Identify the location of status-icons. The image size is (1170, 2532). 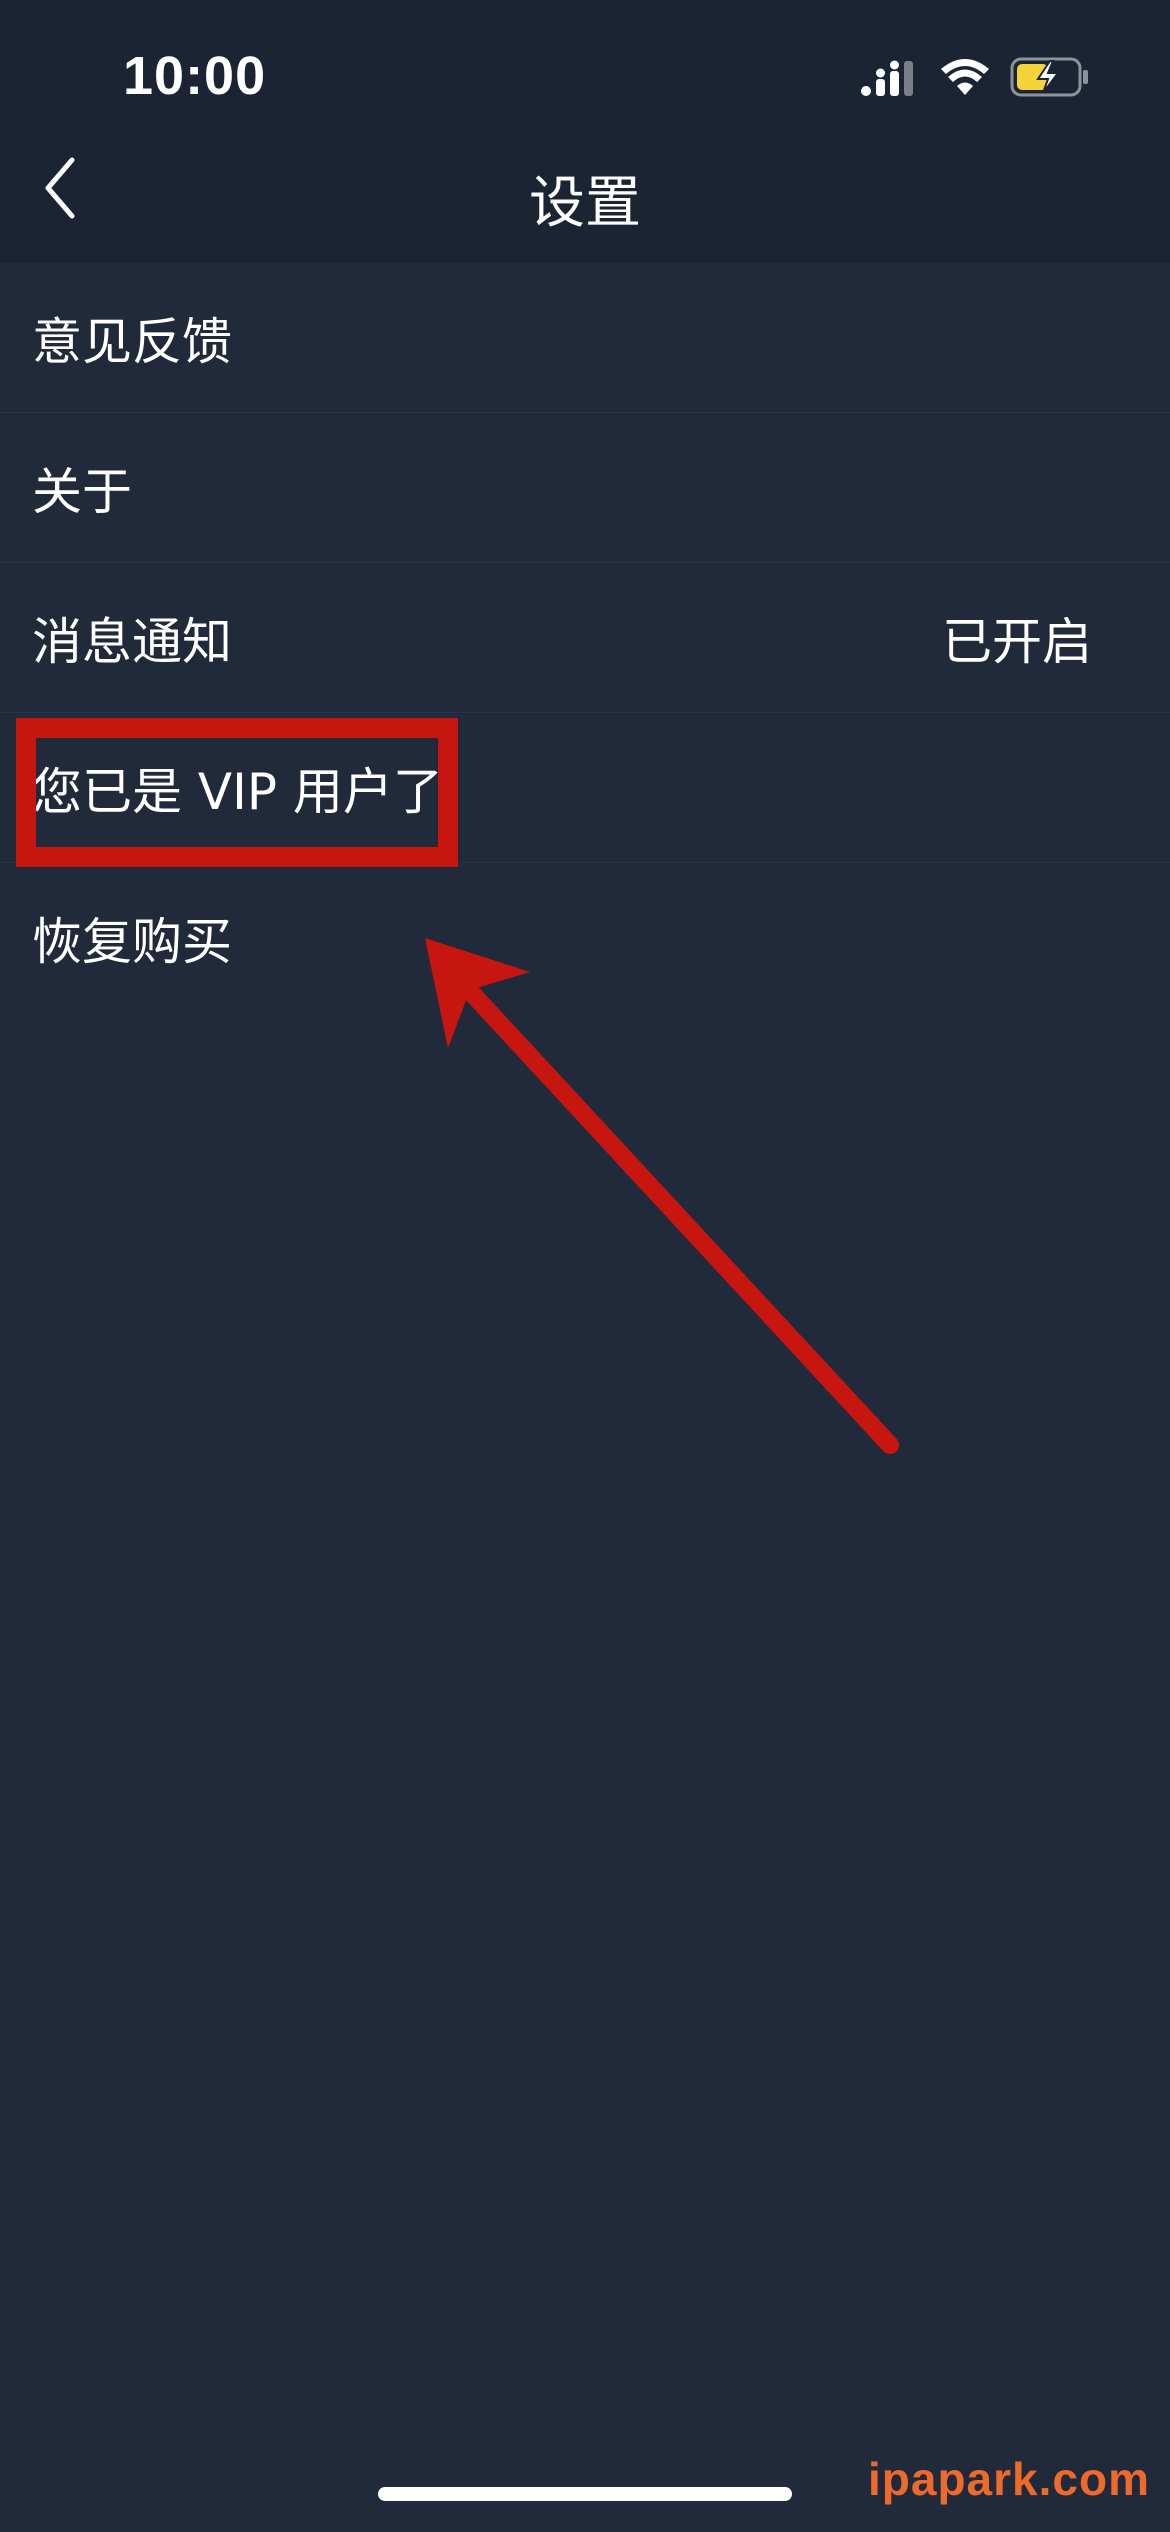
(975, 77).